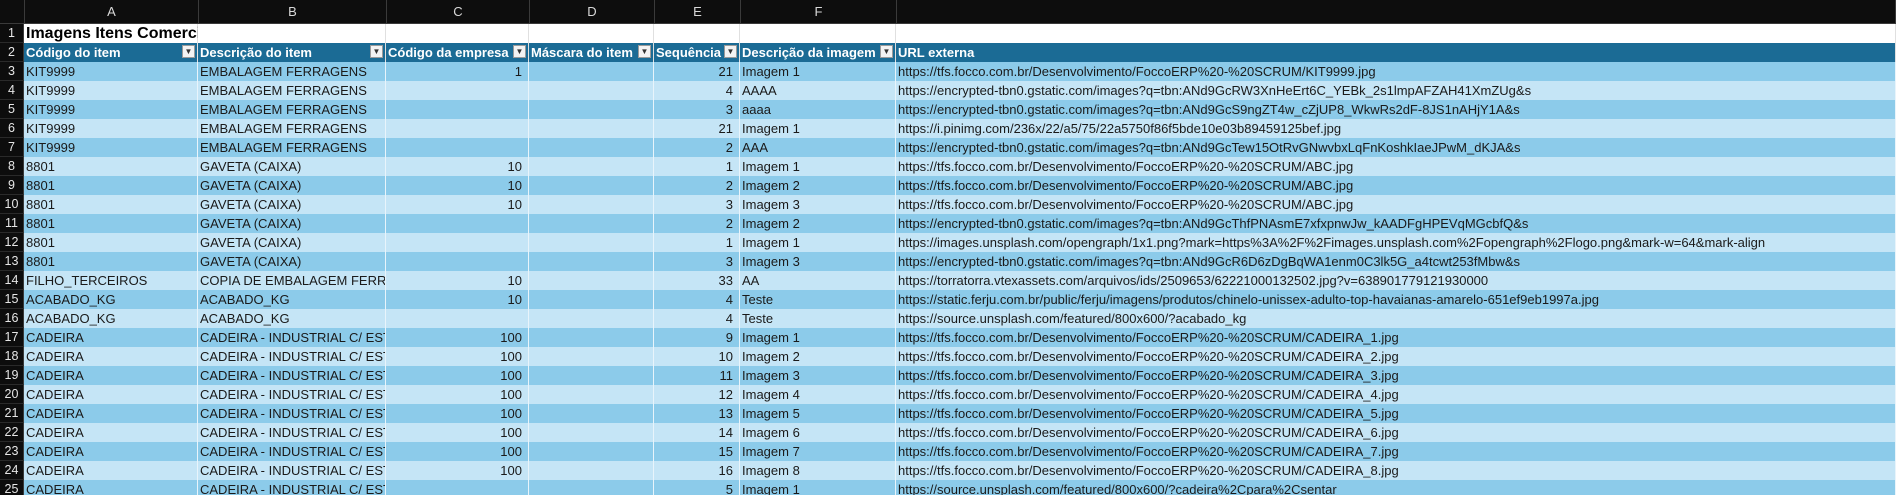 The image size is (1896, 495). I want to click on cell-sequencia: 14, so click(697, 432).